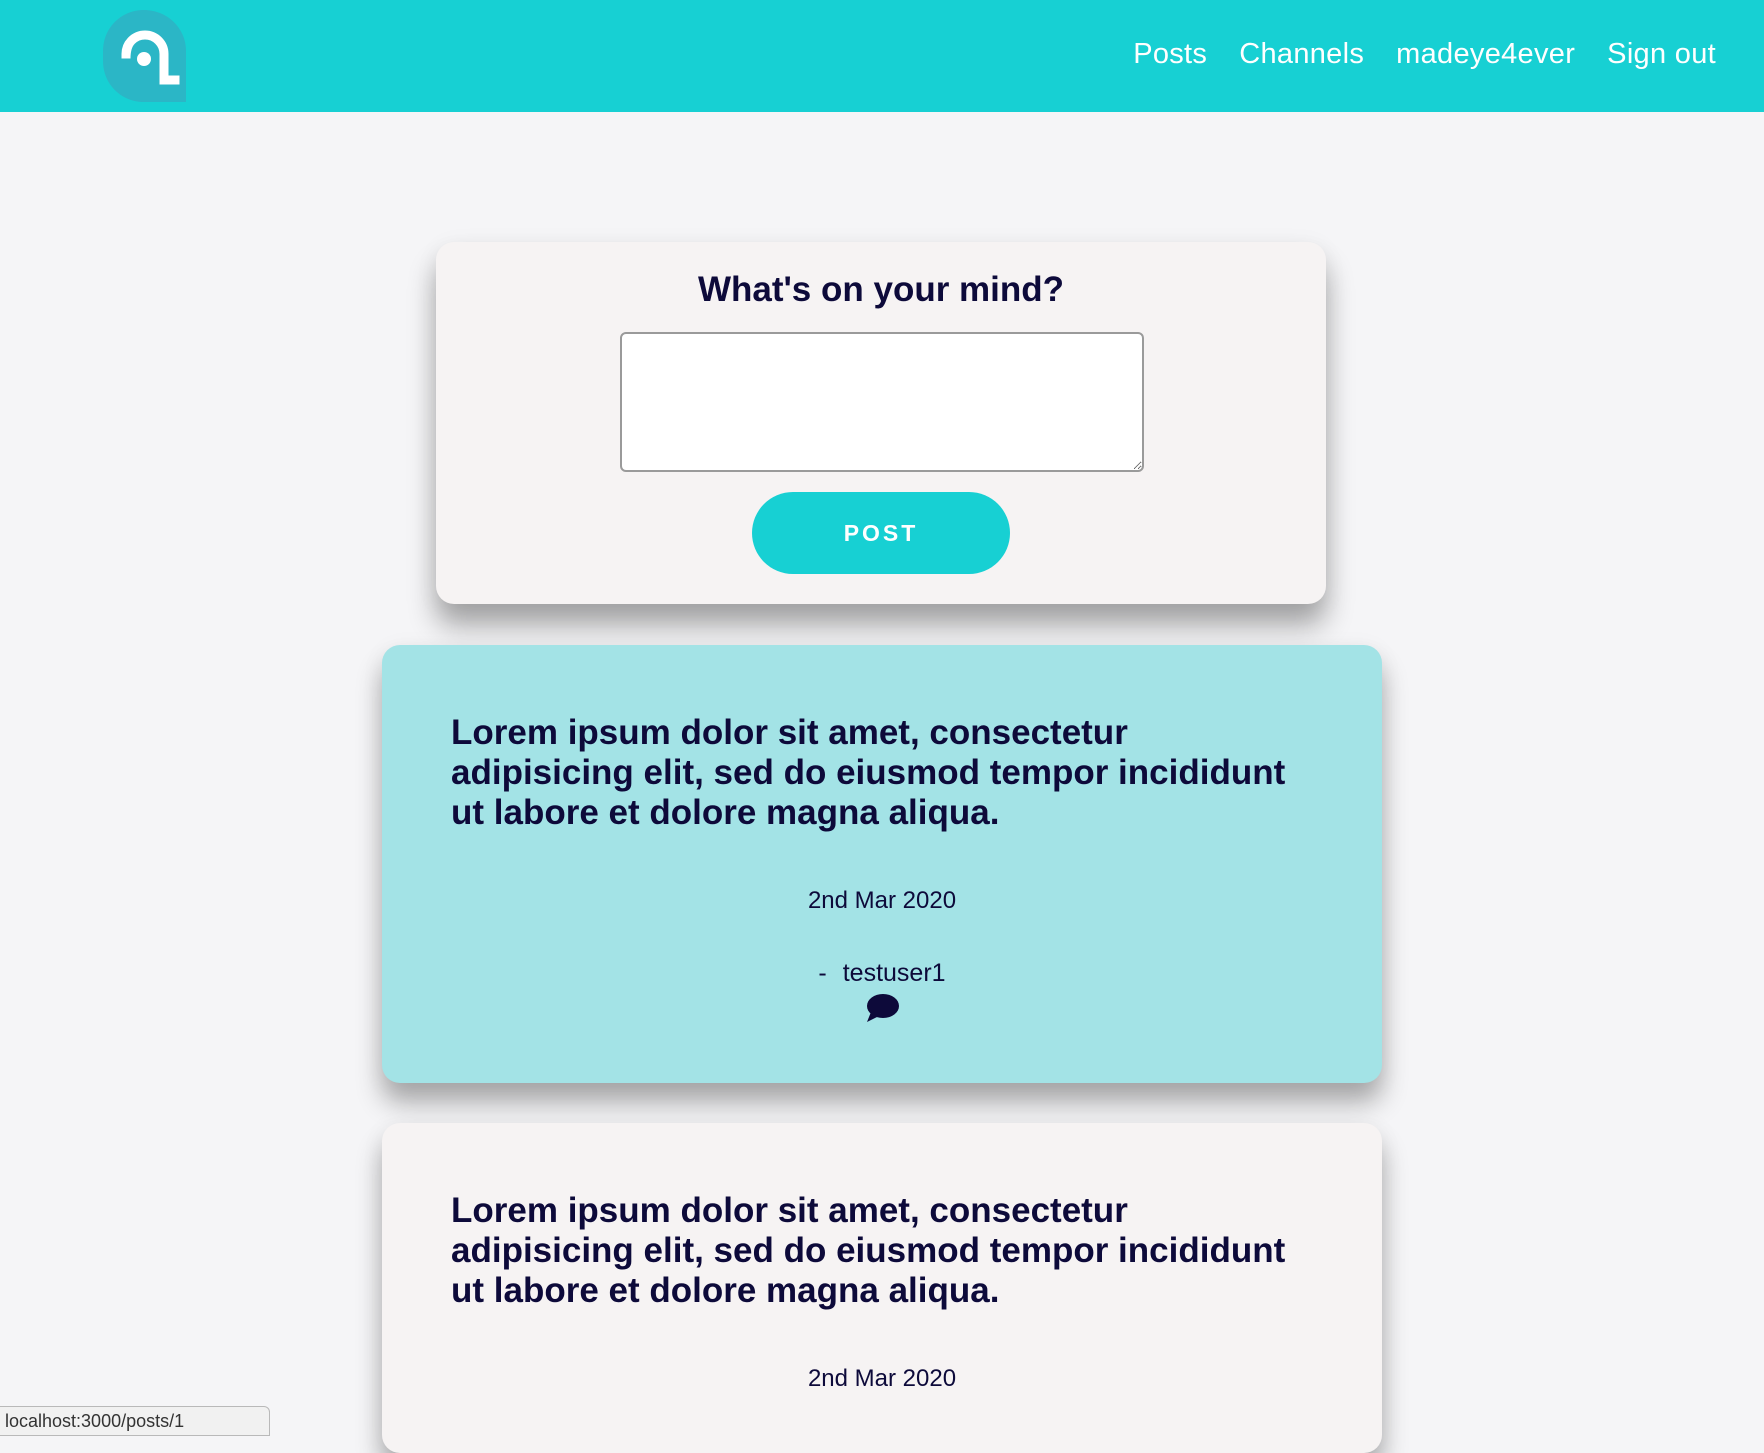 This screenshot has width=1764, height=1453. What do you see at coordinates (882, 56) in the screenshot?
I see `top-navbar: Posts Channels madeye4ever Sign out` at bounding box center [882, 56].